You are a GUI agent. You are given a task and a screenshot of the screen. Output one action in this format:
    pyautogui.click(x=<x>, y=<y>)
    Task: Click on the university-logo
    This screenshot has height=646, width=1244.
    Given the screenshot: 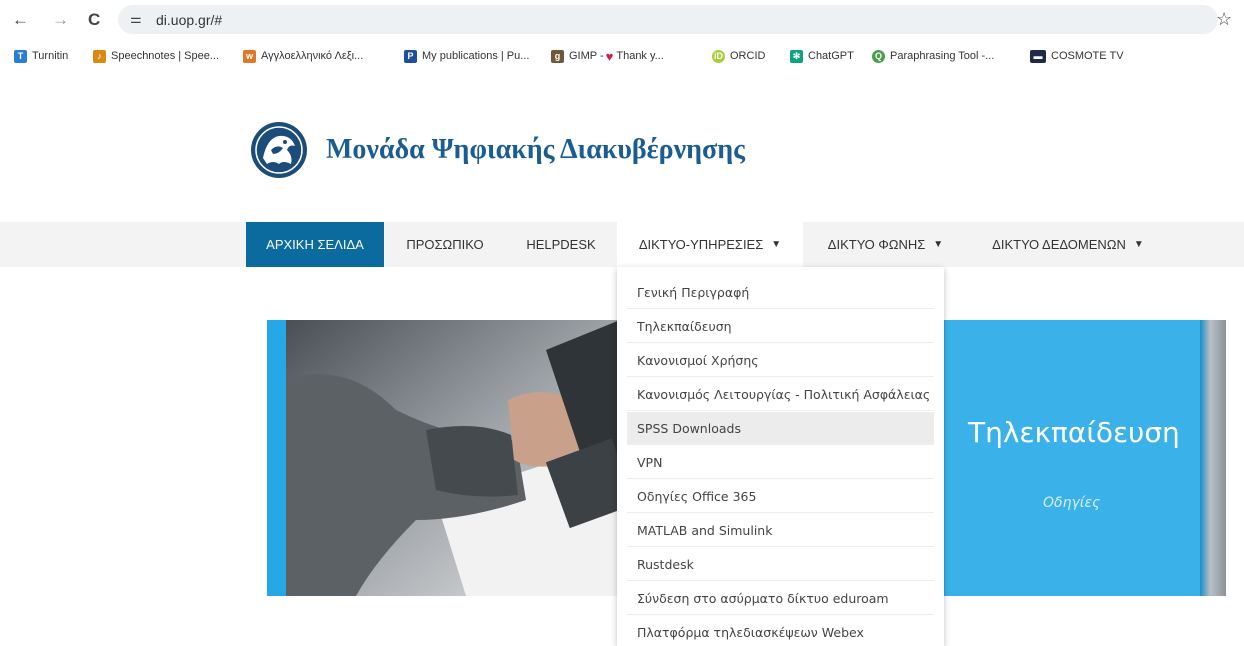 What is the action you would take?
    pyautogui.click(x=279, y=150)
    